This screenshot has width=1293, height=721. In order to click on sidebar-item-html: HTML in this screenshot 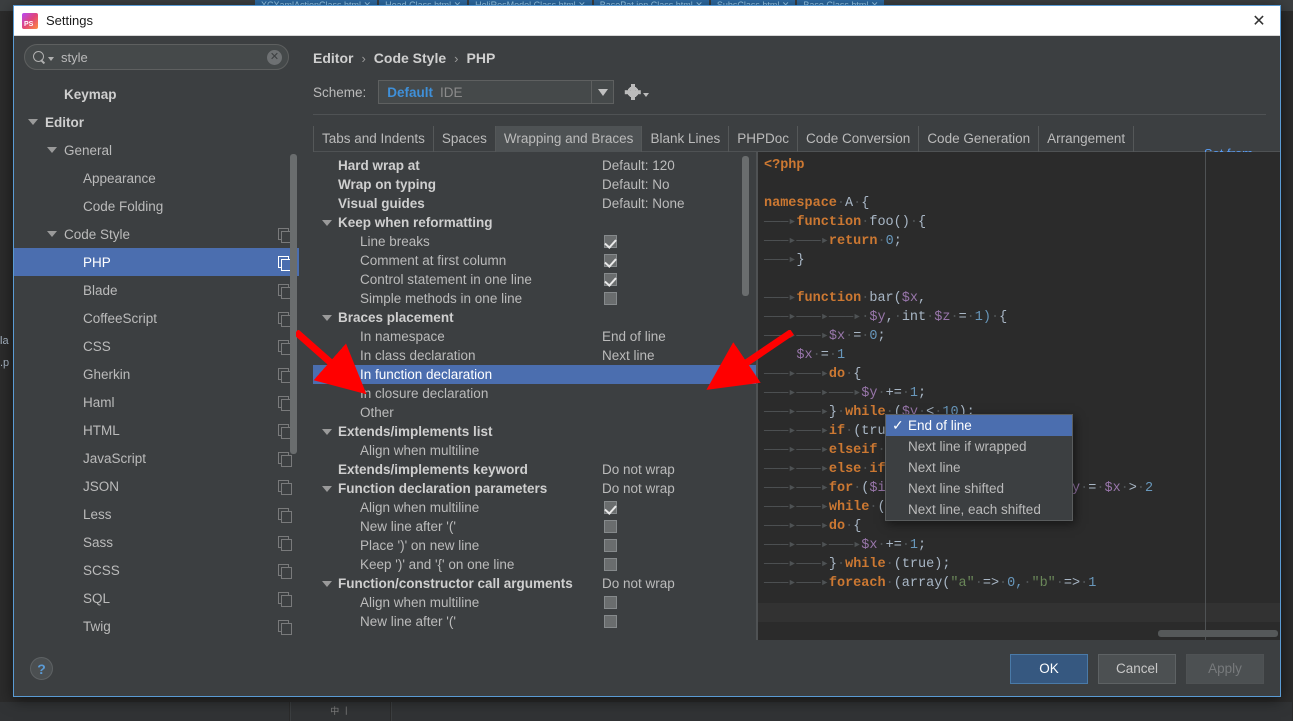, I will do `click(156, 430)`.